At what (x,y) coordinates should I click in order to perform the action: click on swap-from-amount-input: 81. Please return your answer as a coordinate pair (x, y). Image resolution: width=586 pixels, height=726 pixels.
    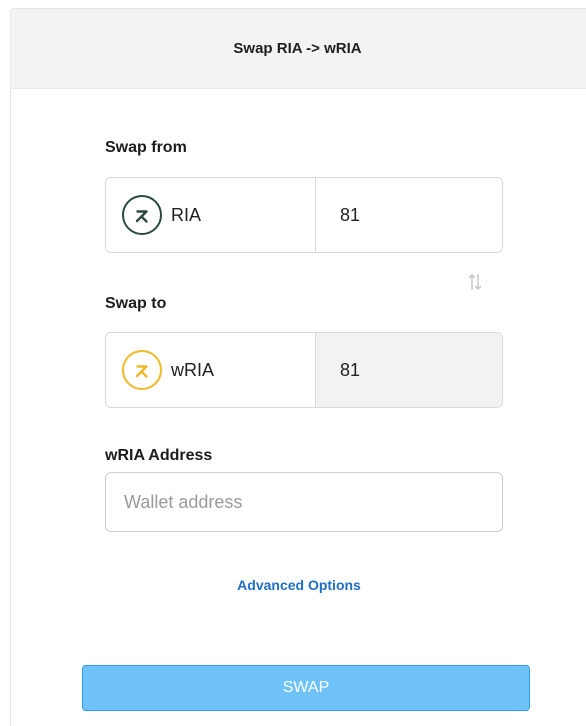
    Looking at the image, I should click on (409, 215).